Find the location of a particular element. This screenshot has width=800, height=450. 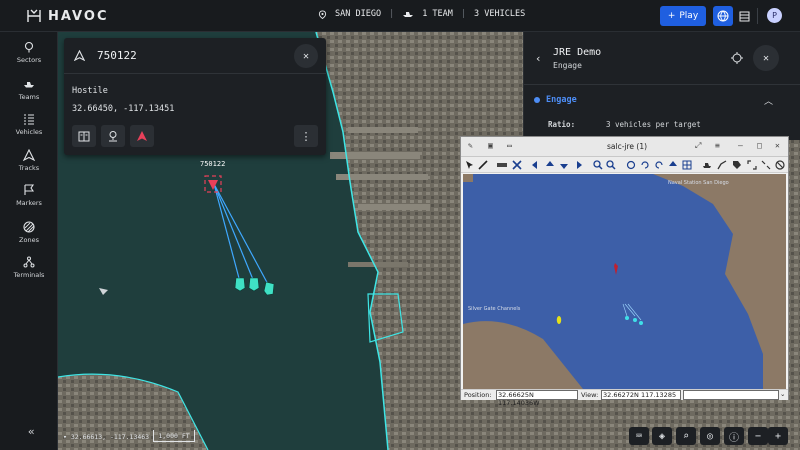

avatar: P is located at coordinates (774, 15).